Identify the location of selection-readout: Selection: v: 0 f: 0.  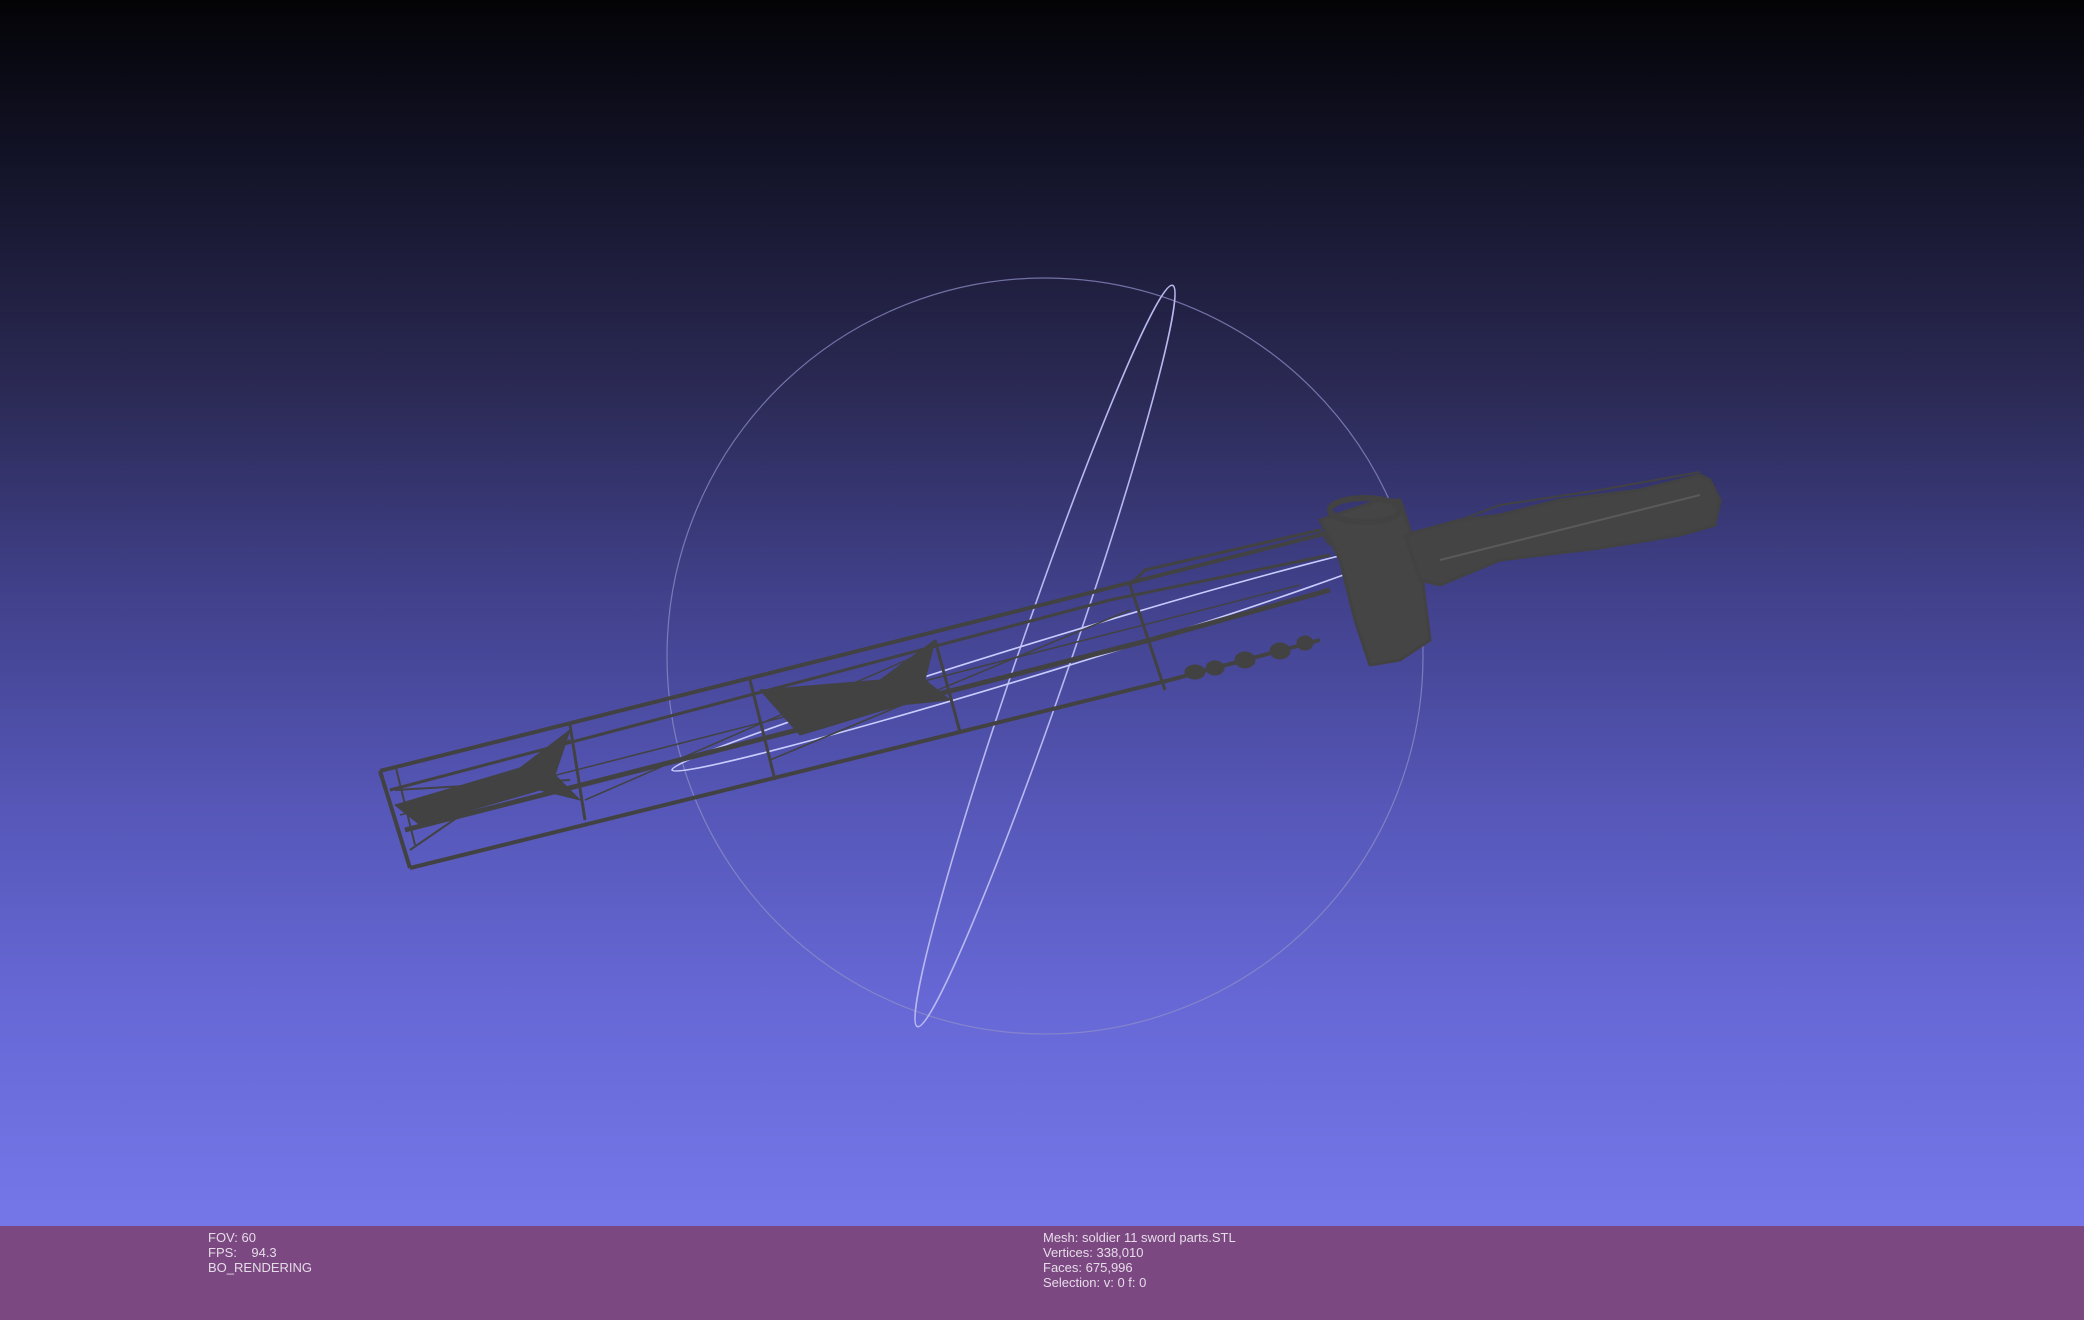
(1139, 1282).